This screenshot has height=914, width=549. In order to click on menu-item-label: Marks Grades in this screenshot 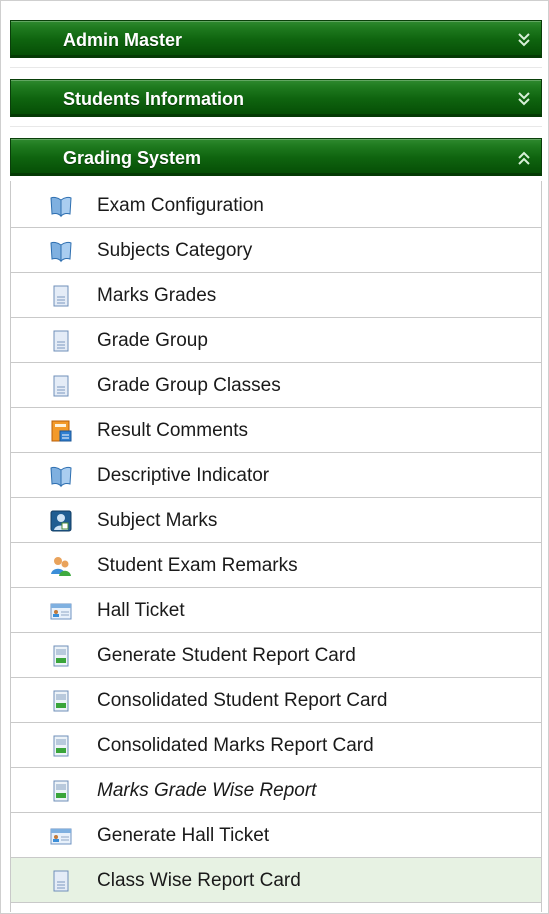, I will do `click(157, 295)`.